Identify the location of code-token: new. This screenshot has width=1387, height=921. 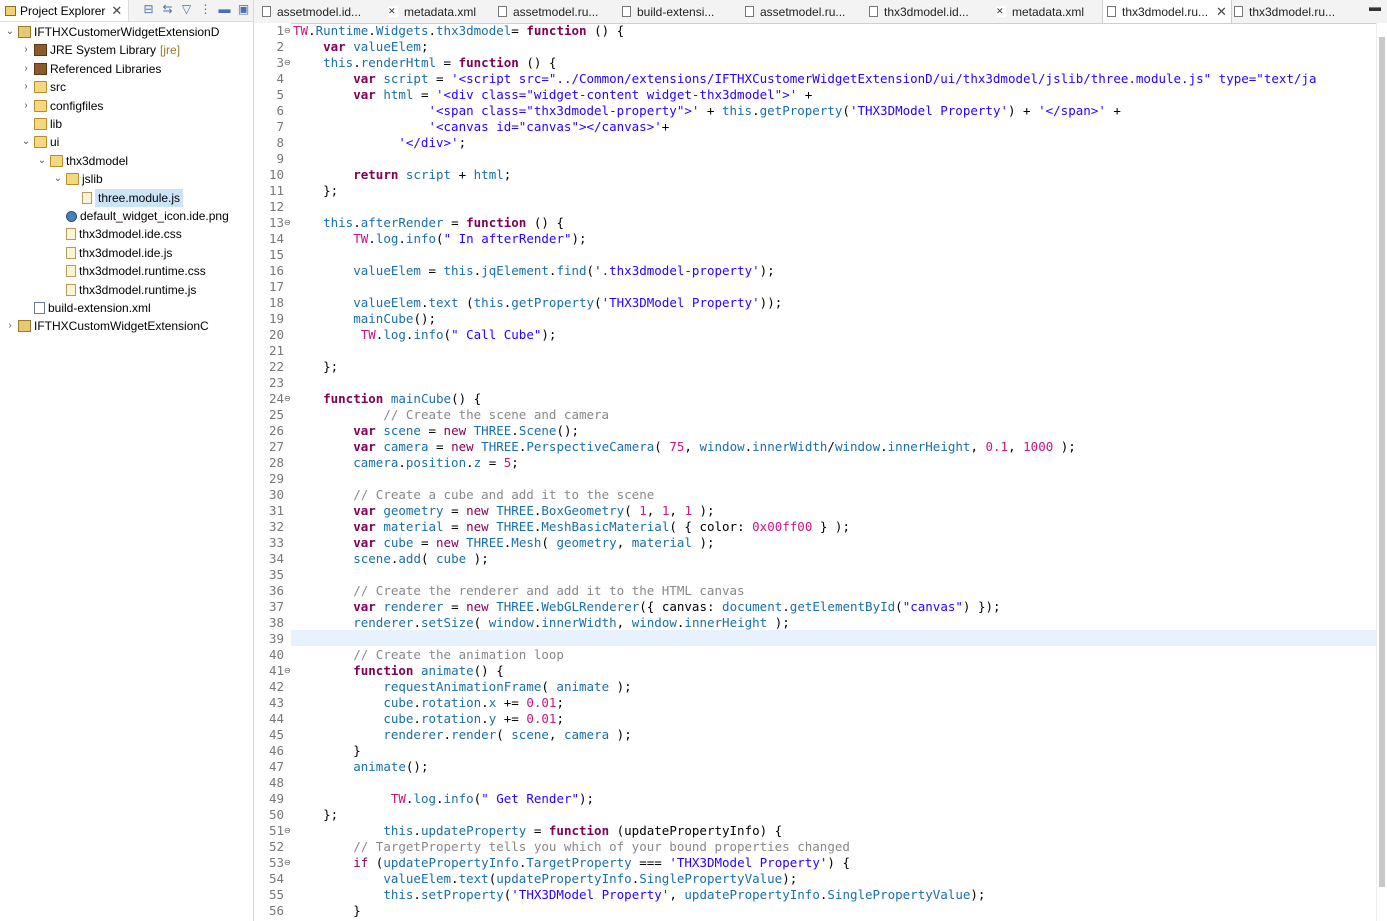
(477, 606).